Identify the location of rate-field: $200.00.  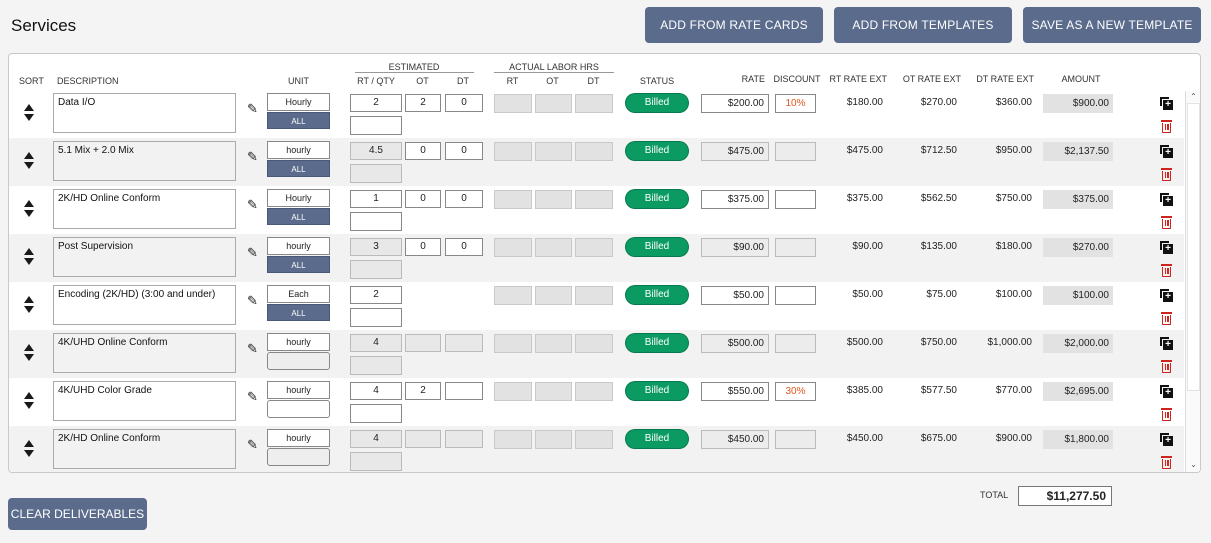
(735, 103).